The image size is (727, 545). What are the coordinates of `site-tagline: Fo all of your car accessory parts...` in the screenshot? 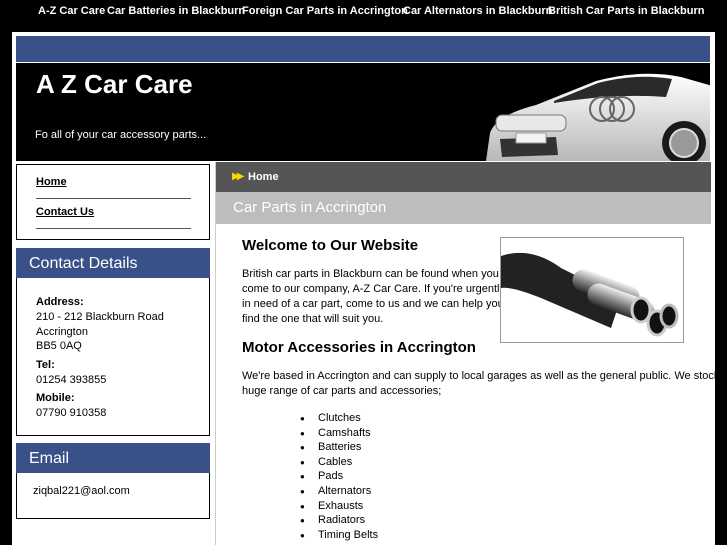 It's located at (121, 135).